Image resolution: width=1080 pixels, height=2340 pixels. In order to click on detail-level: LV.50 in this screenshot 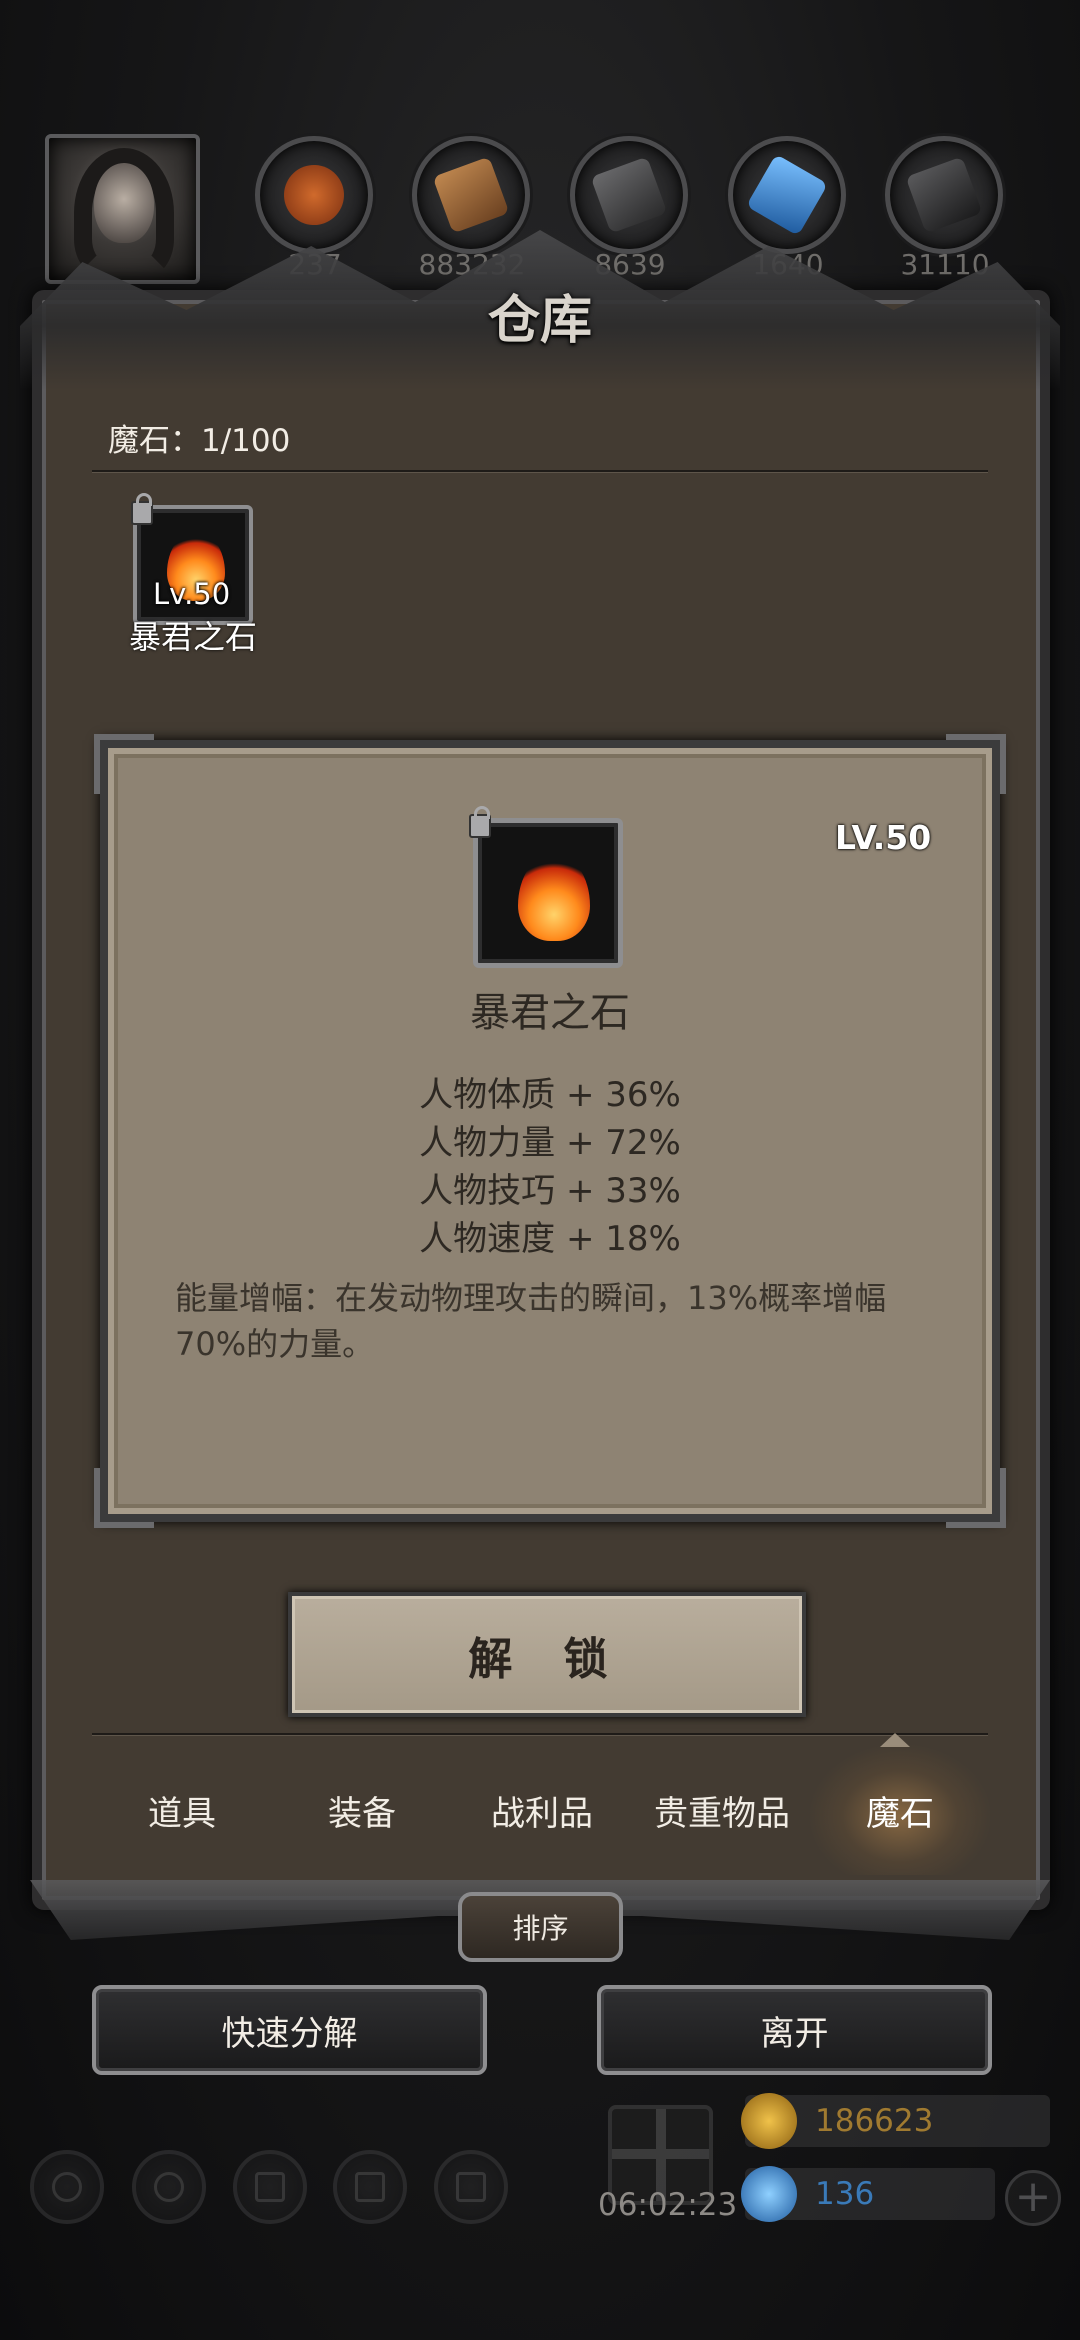, I will do `click(883, 837)`.